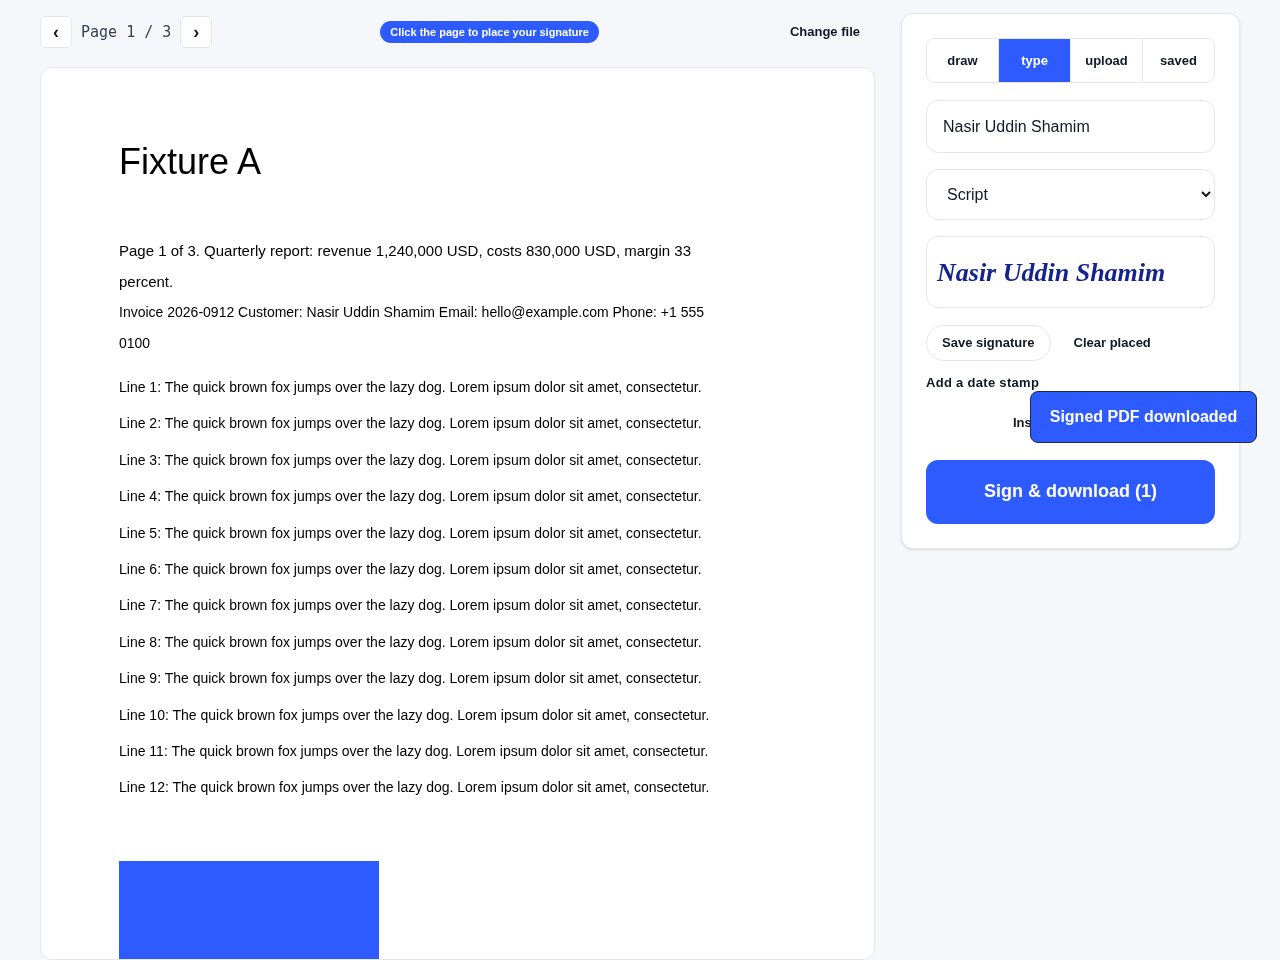  I want to click on page-indicator: Page 1 / 3, so click(126, 32).